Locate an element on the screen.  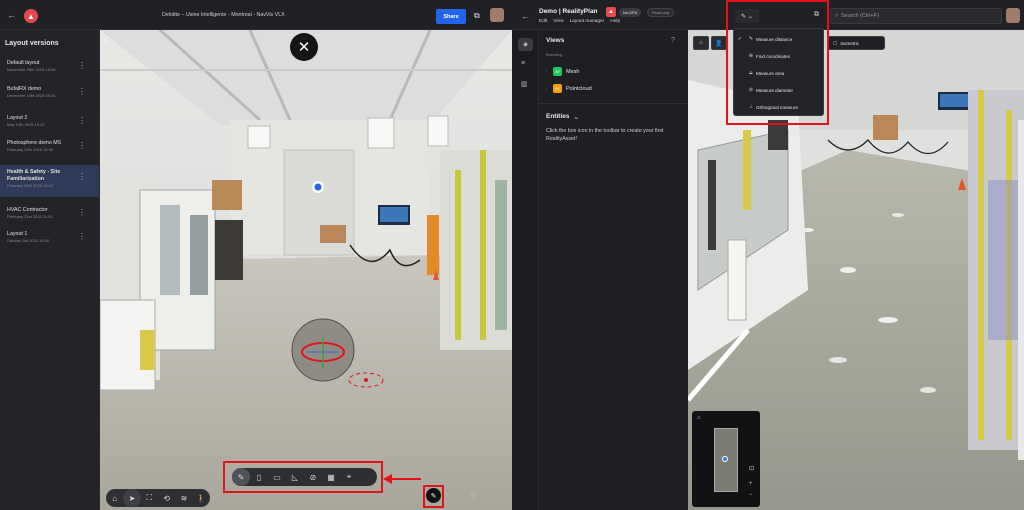
open-external-icon: ⧉ is located at coordinates (477, 16).